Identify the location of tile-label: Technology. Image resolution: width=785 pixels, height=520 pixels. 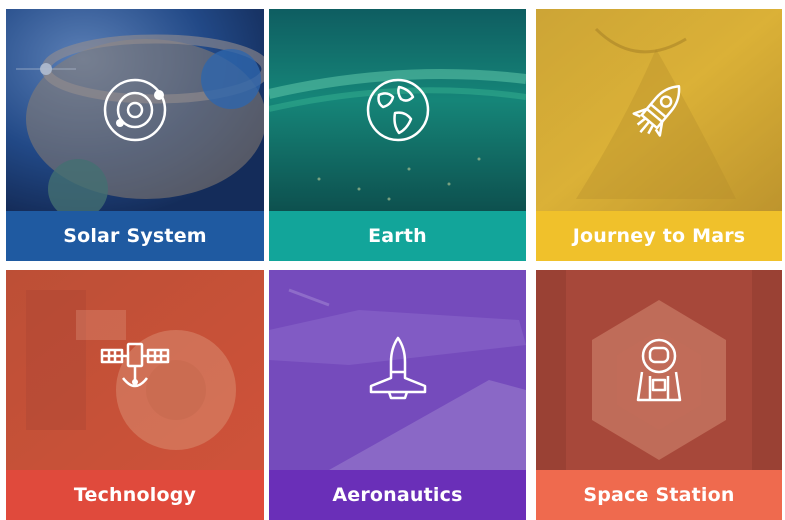
(135, 495).